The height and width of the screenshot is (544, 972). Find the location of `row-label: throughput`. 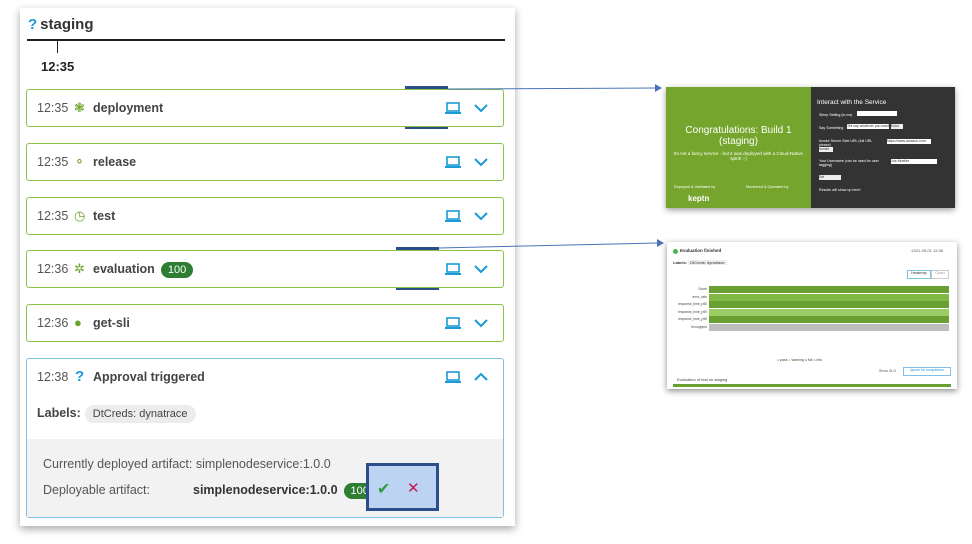

row-label: throughput is located at coordinates (699, 326).